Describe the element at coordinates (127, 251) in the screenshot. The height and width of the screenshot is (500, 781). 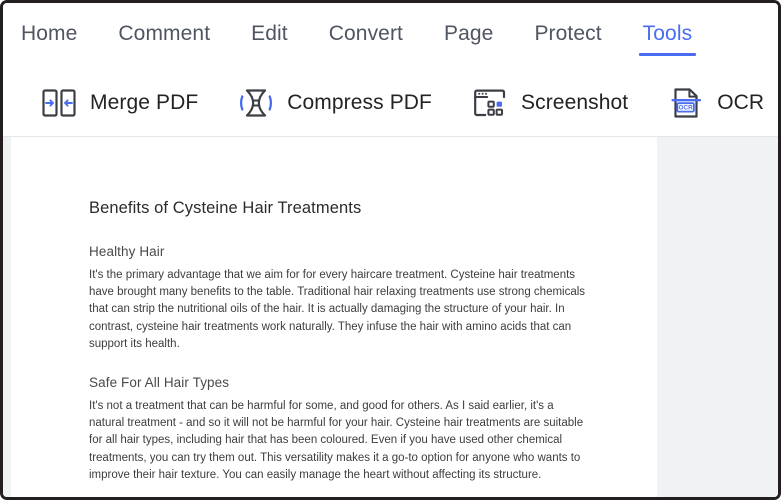
I see `section-heading-healthy-hair: Healthy Hair` at that location.